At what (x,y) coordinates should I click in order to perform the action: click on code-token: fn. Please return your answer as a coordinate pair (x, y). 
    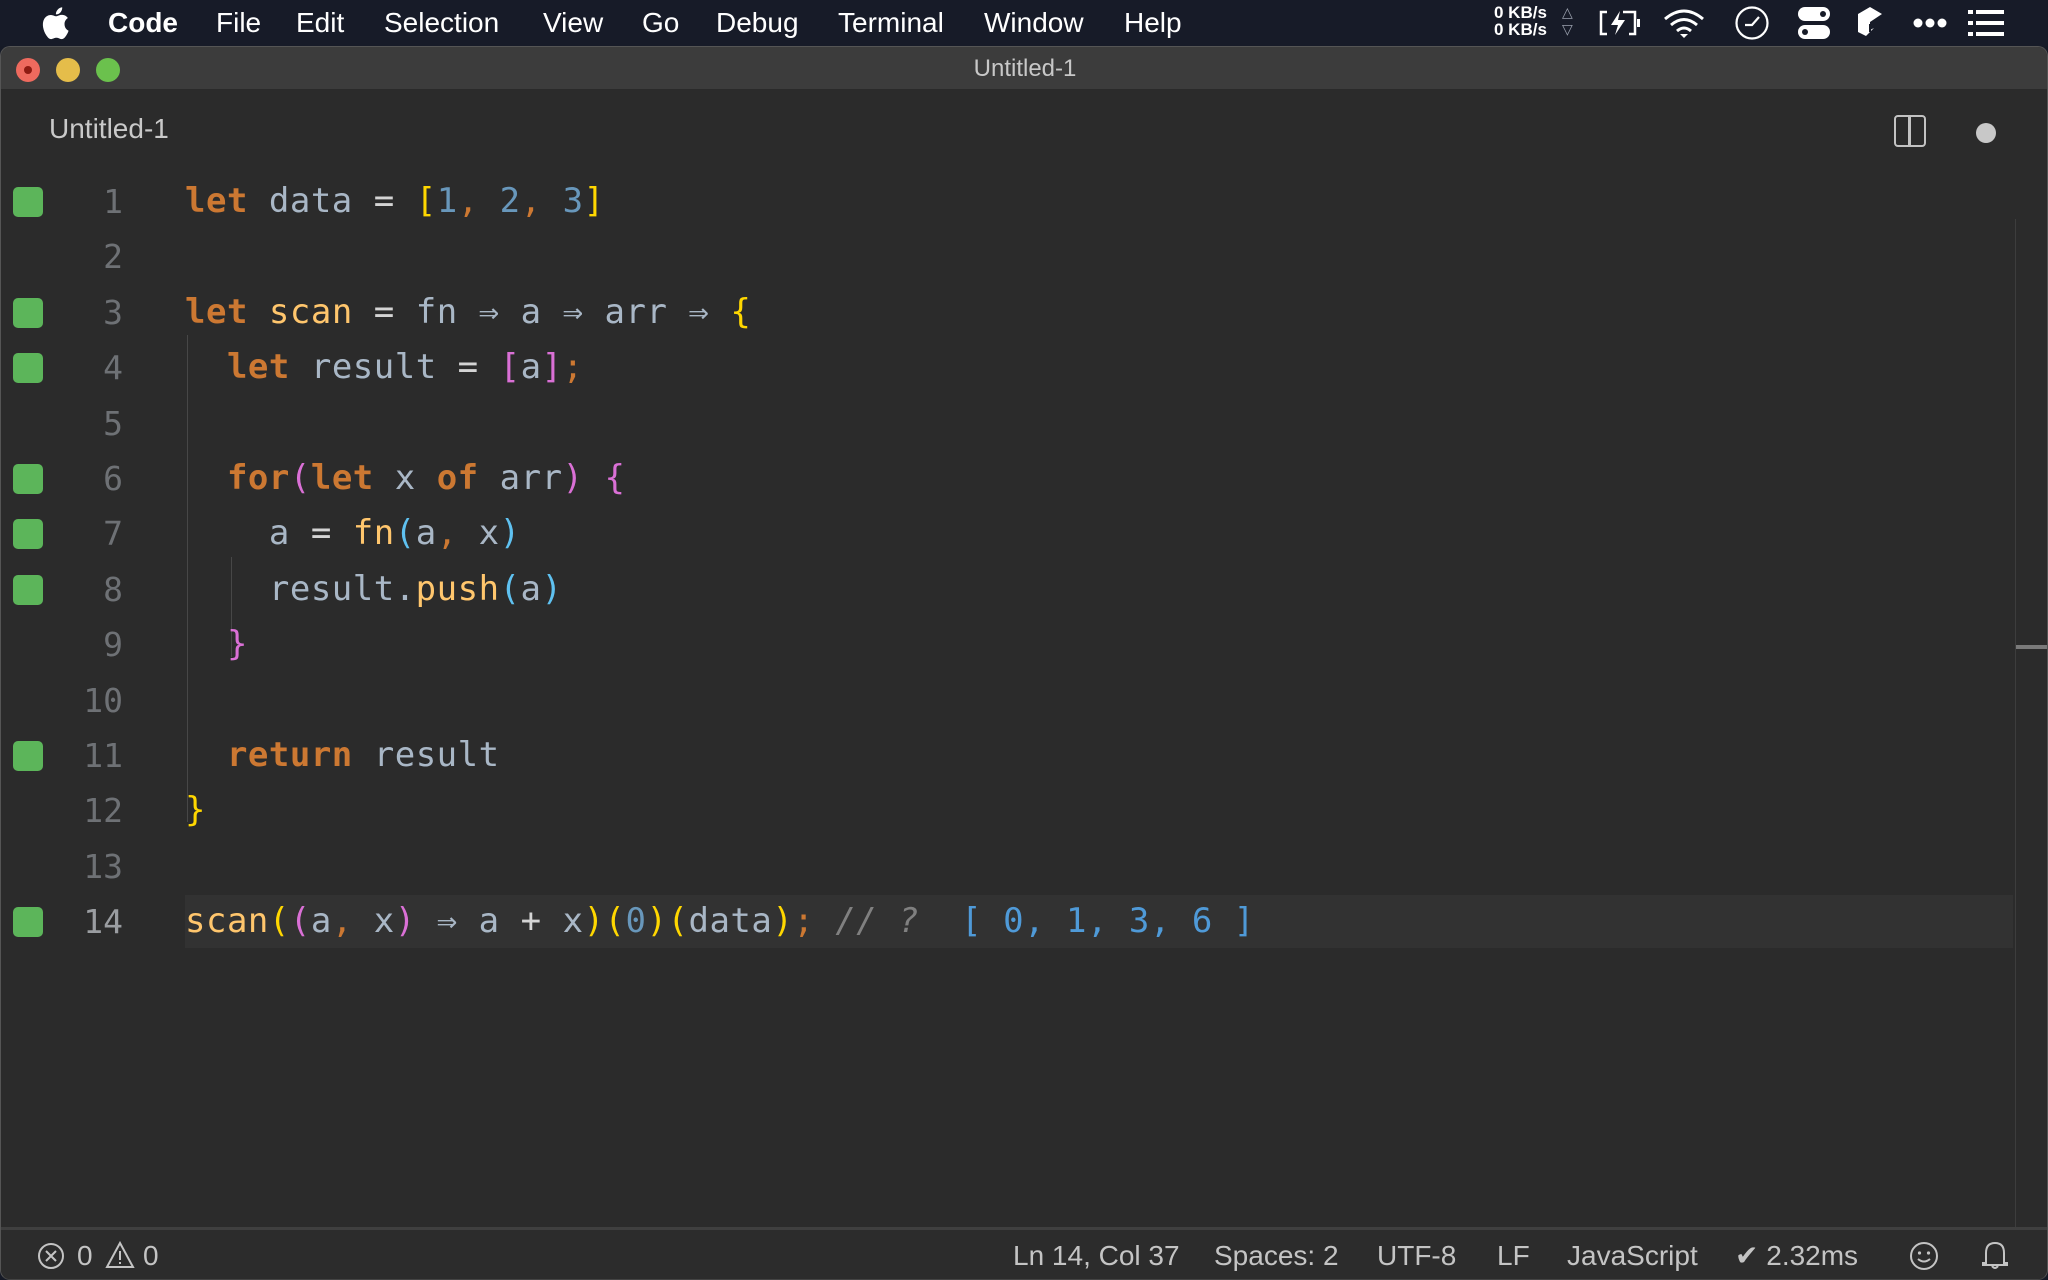
    Looking at the image, I should click on (436, 311).